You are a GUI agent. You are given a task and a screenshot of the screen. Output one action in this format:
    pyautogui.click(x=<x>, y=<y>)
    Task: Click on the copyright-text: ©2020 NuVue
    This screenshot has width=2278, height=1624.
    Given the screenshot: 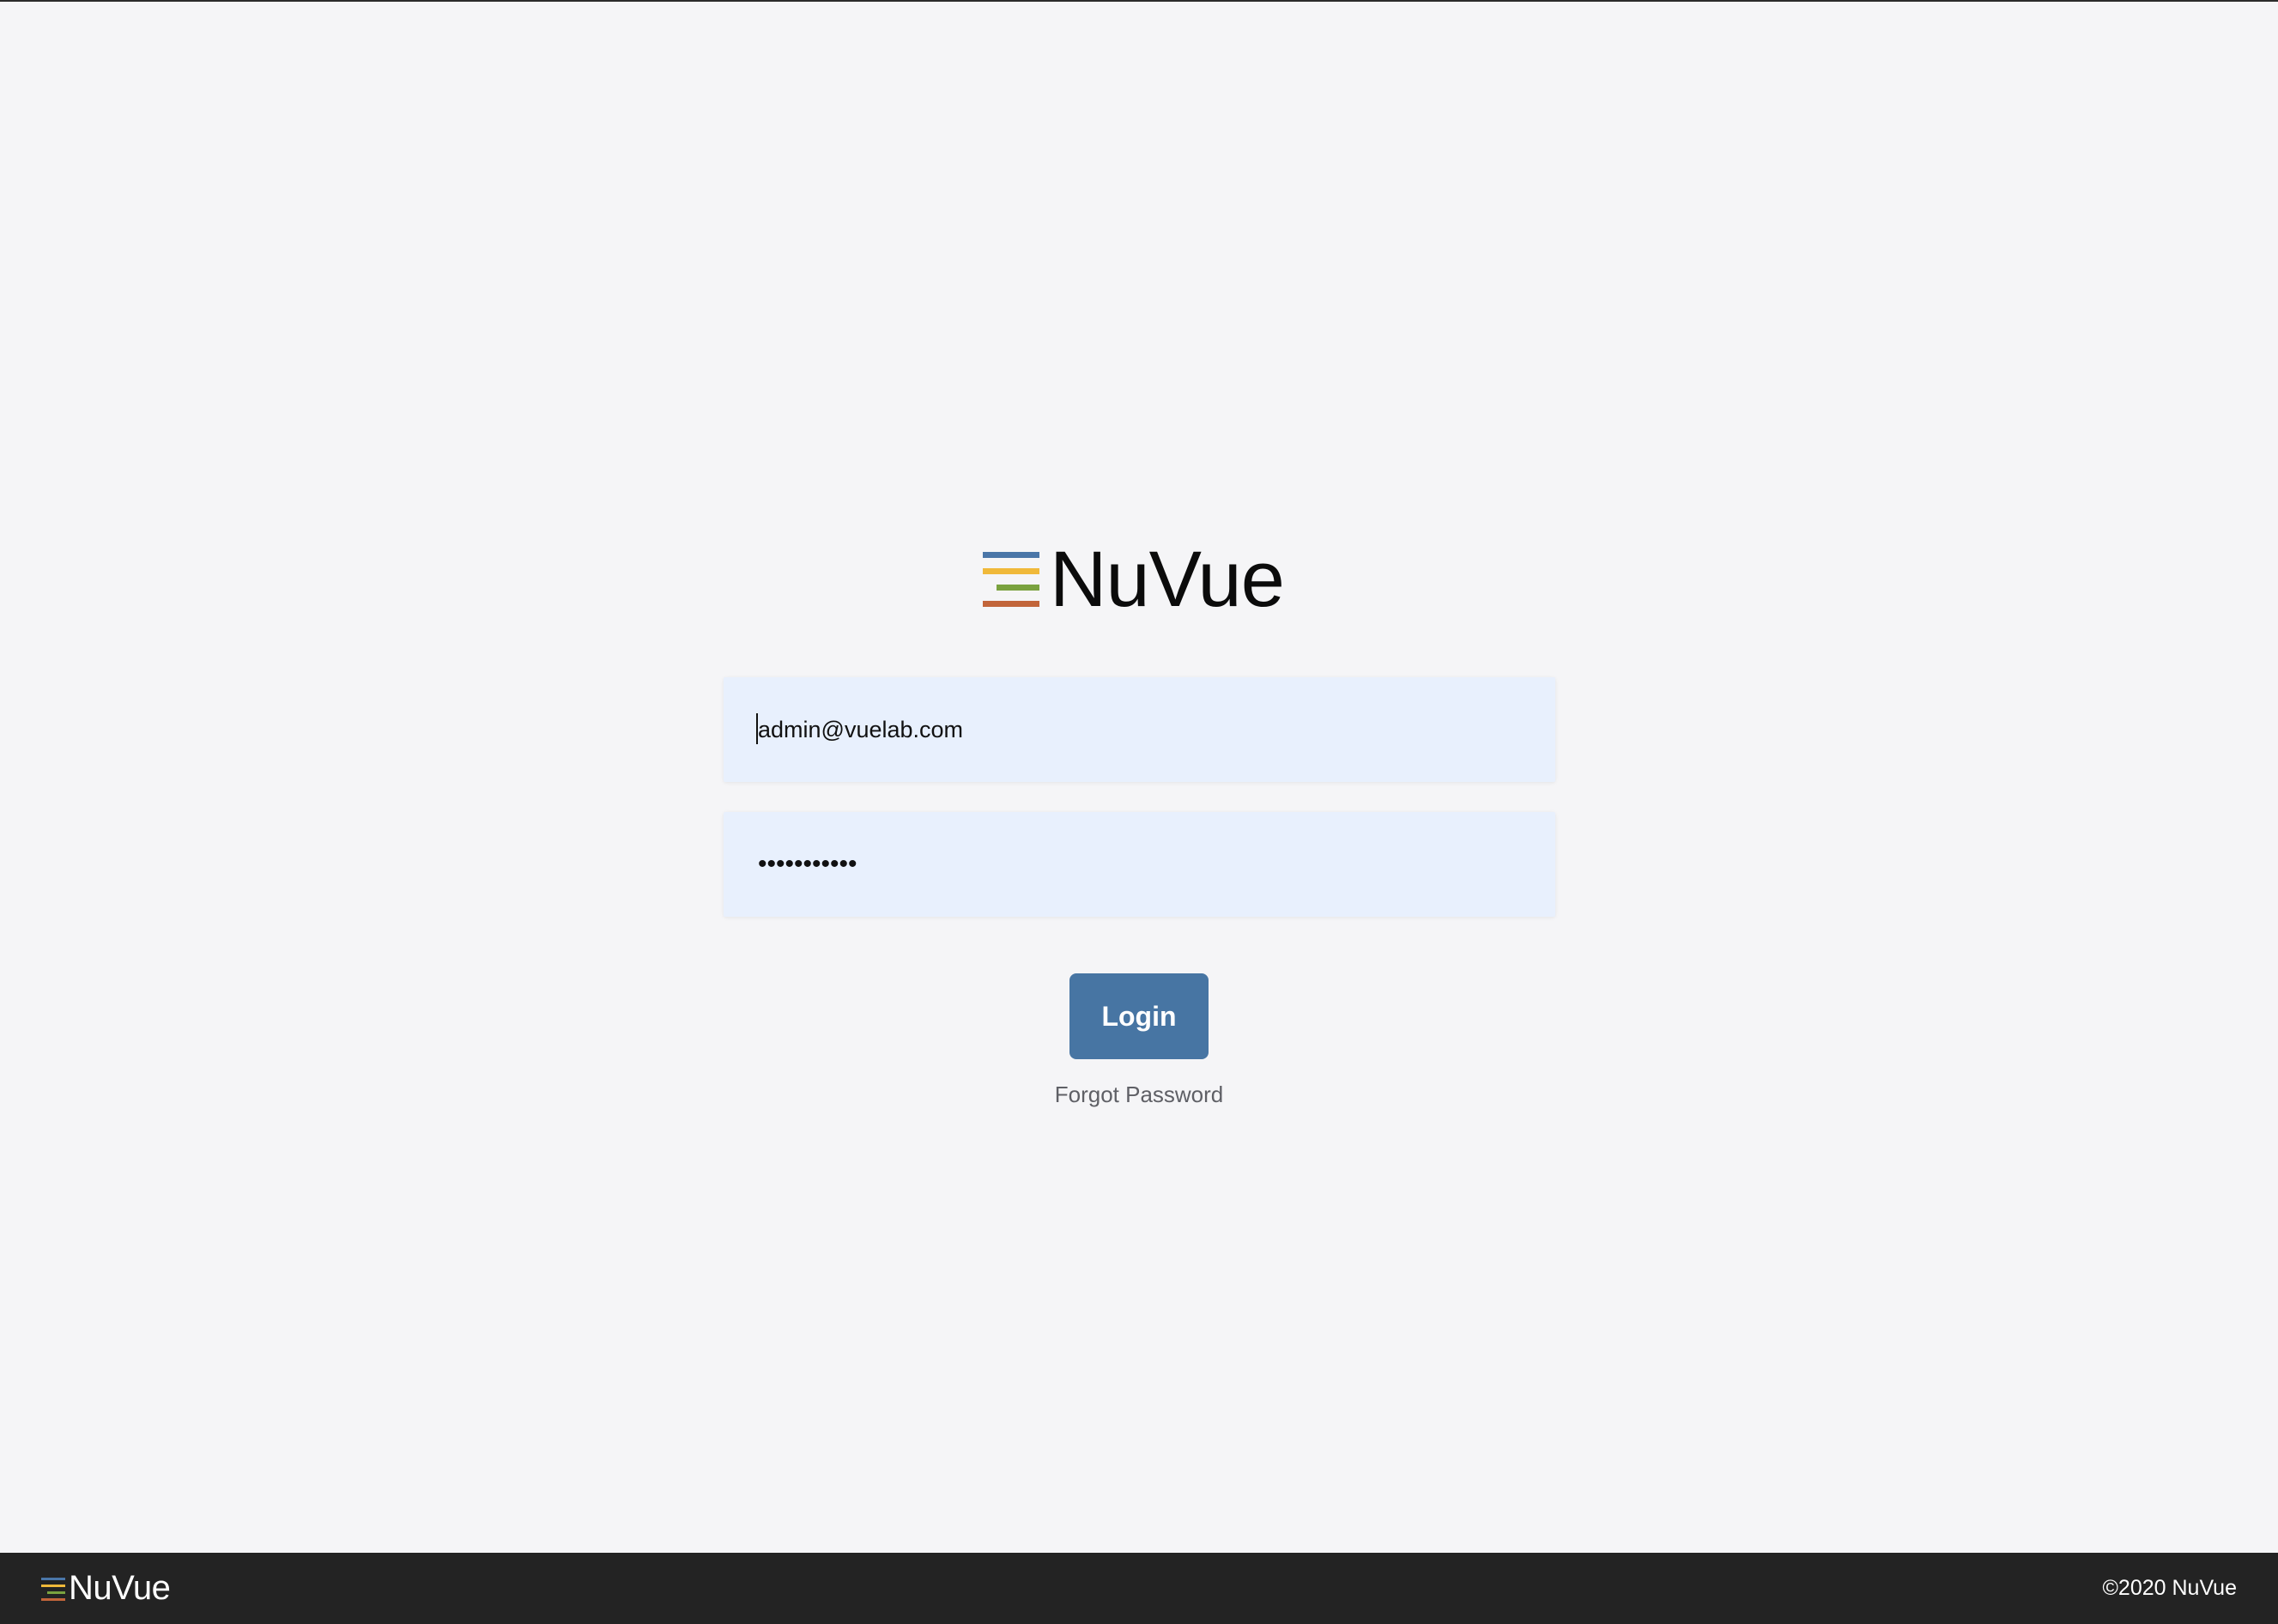 What is the action you would take?
    pyautogui.click(x=2170, y=1588)
    